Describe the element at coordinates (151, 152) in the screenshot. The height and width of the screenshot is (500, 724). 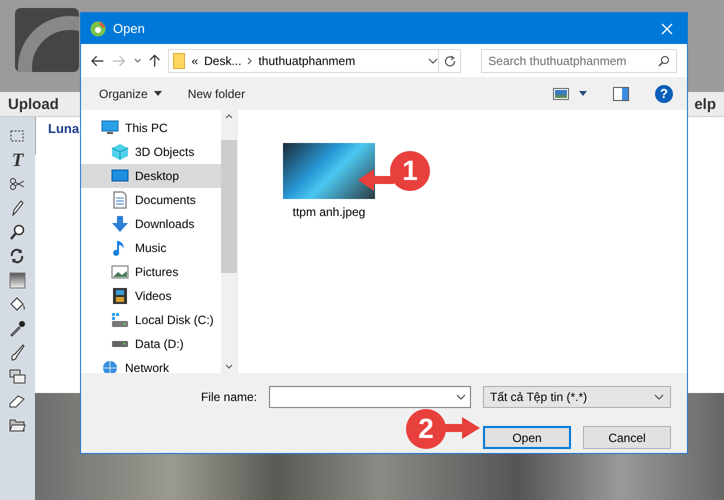
I see `nav-item: 3D Objects` at that location.